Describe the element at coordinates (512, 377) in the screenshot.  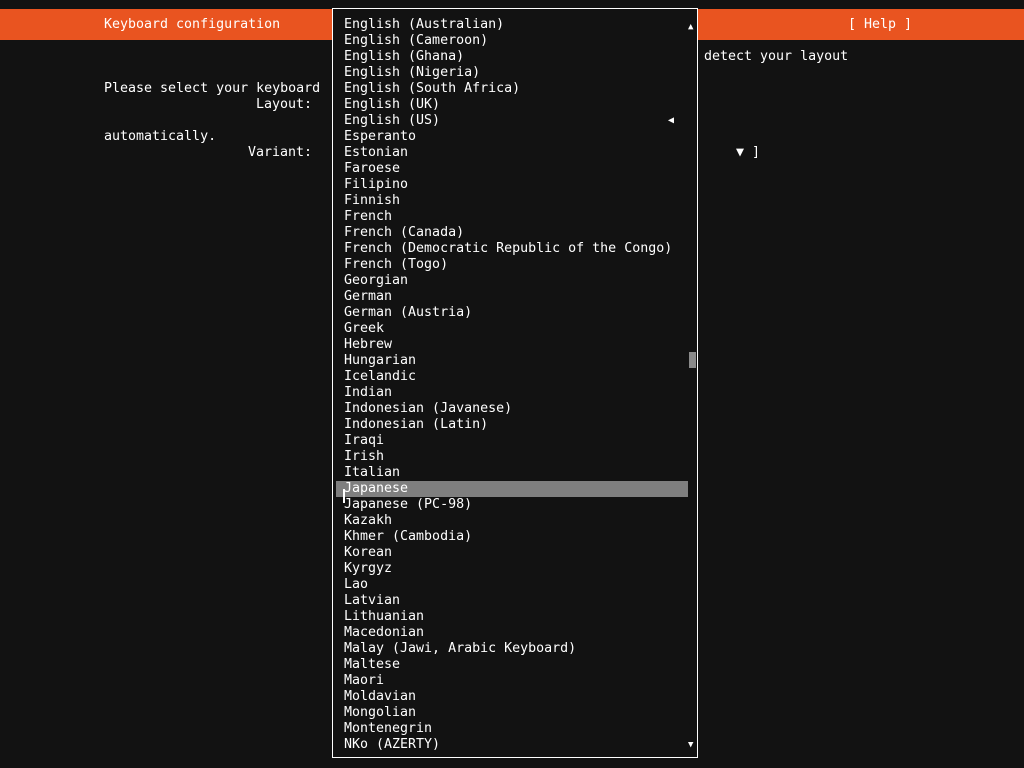
I see `layout-option: Icelandic` at that location.